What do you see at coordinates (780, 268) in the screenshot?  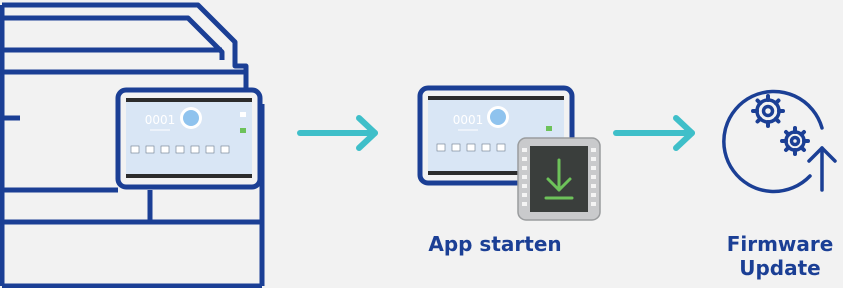 I see `step-label-firmware-line2: Update` at bounding box center [780, 268].